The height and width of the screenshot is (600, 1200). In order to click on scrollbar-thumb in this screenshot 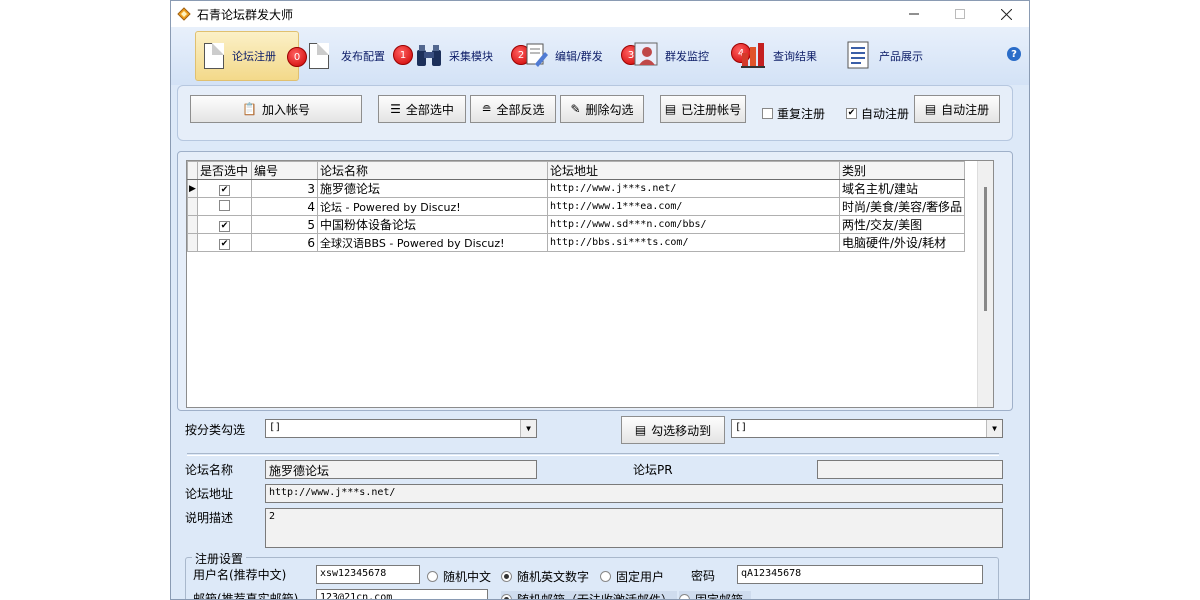, I will do `click(985, 249)`.